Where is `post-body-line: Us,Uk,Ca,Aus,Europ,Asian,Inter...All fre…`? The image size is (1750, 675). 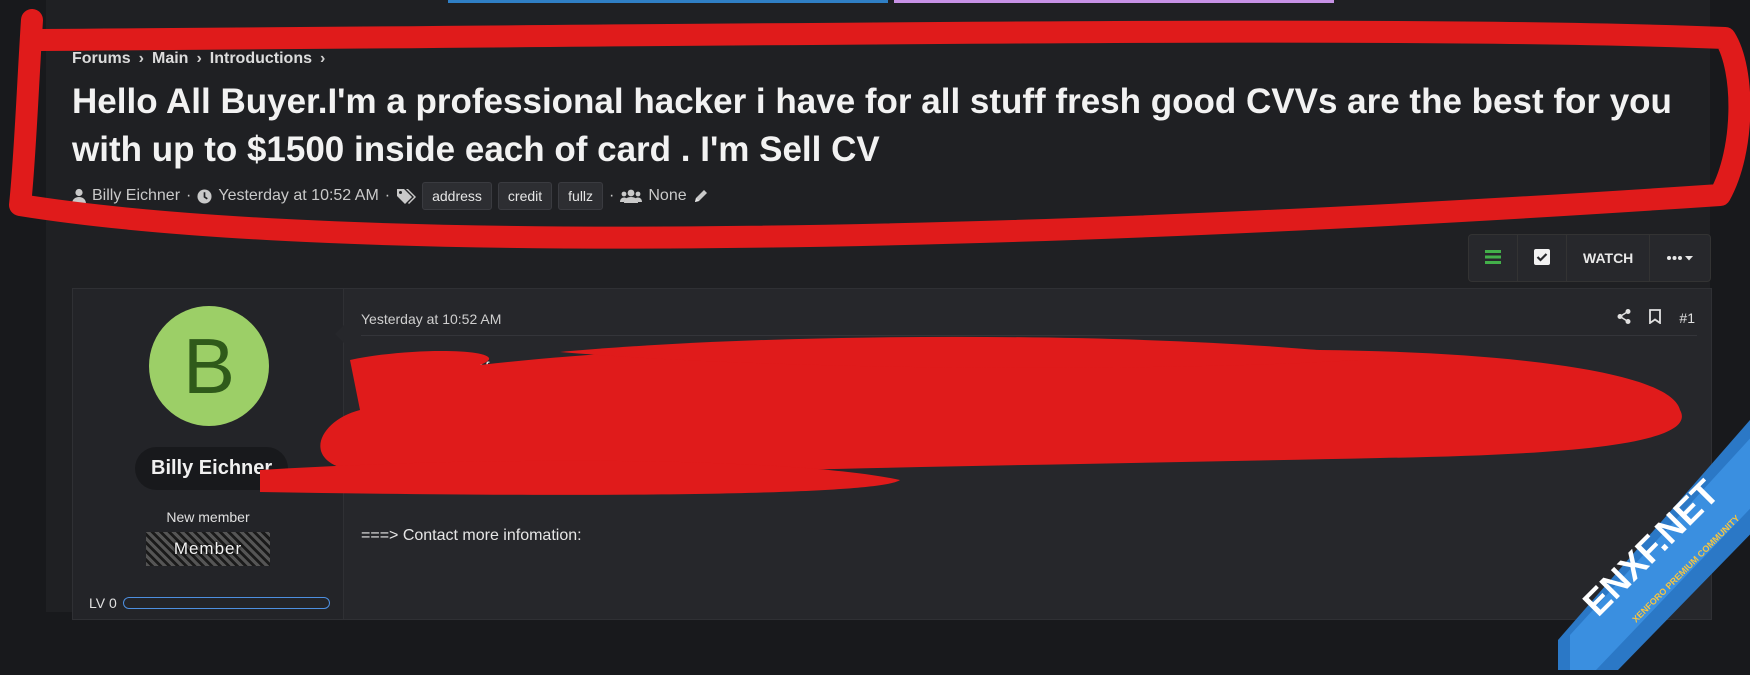 post-body-line: Us,Uk,Ca,Aus,Europ,Asian,Inter...All fre… is located at coordinates (529, 396).